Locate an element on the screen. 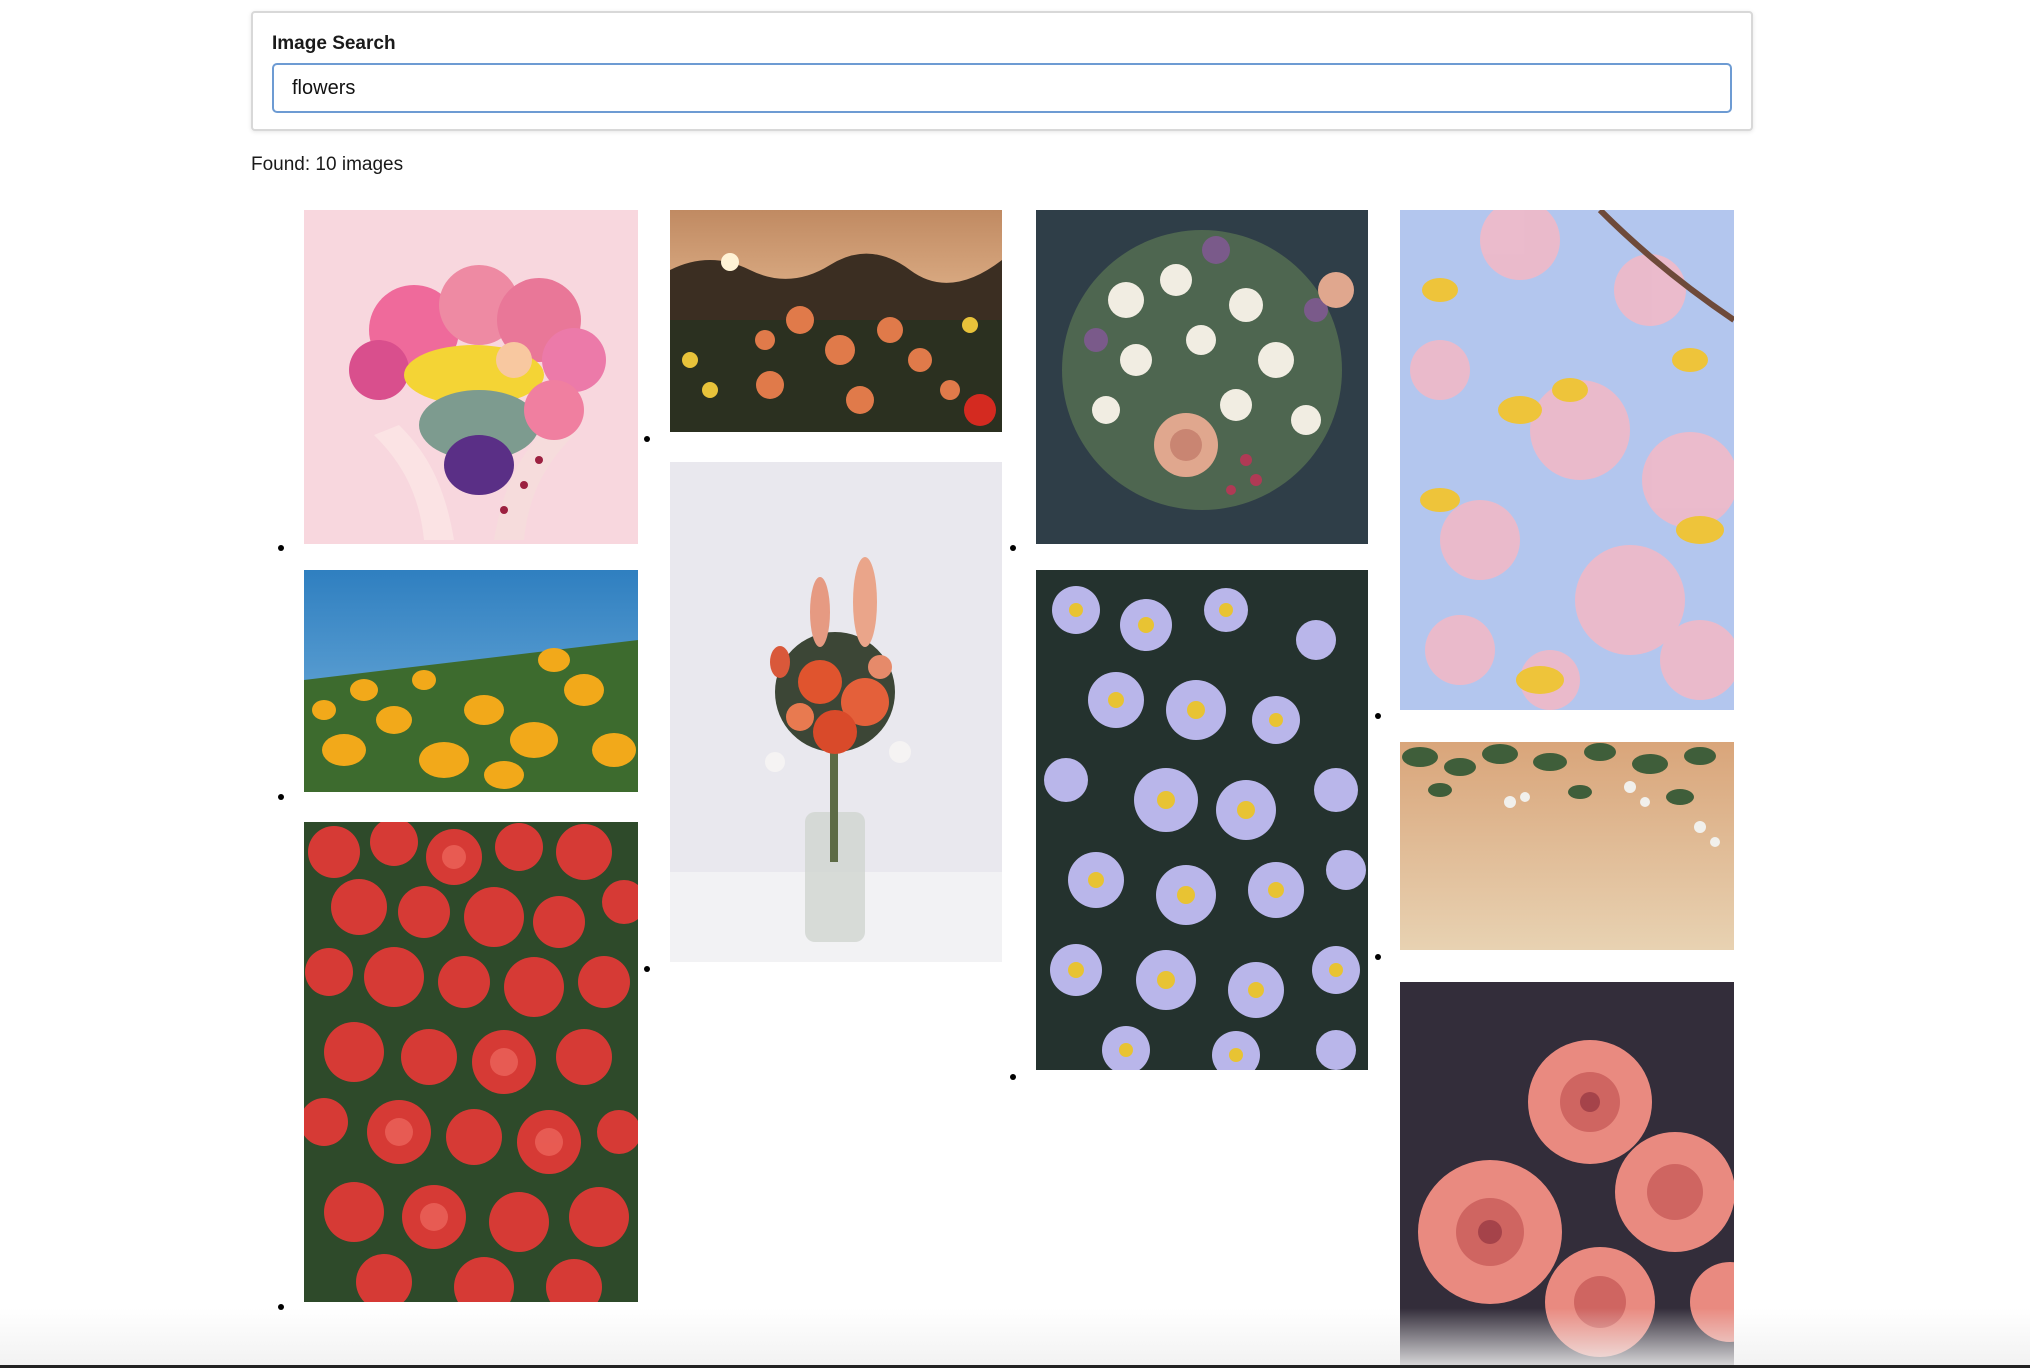  search-panel: Image Search is located at coordinates (1002, 71).